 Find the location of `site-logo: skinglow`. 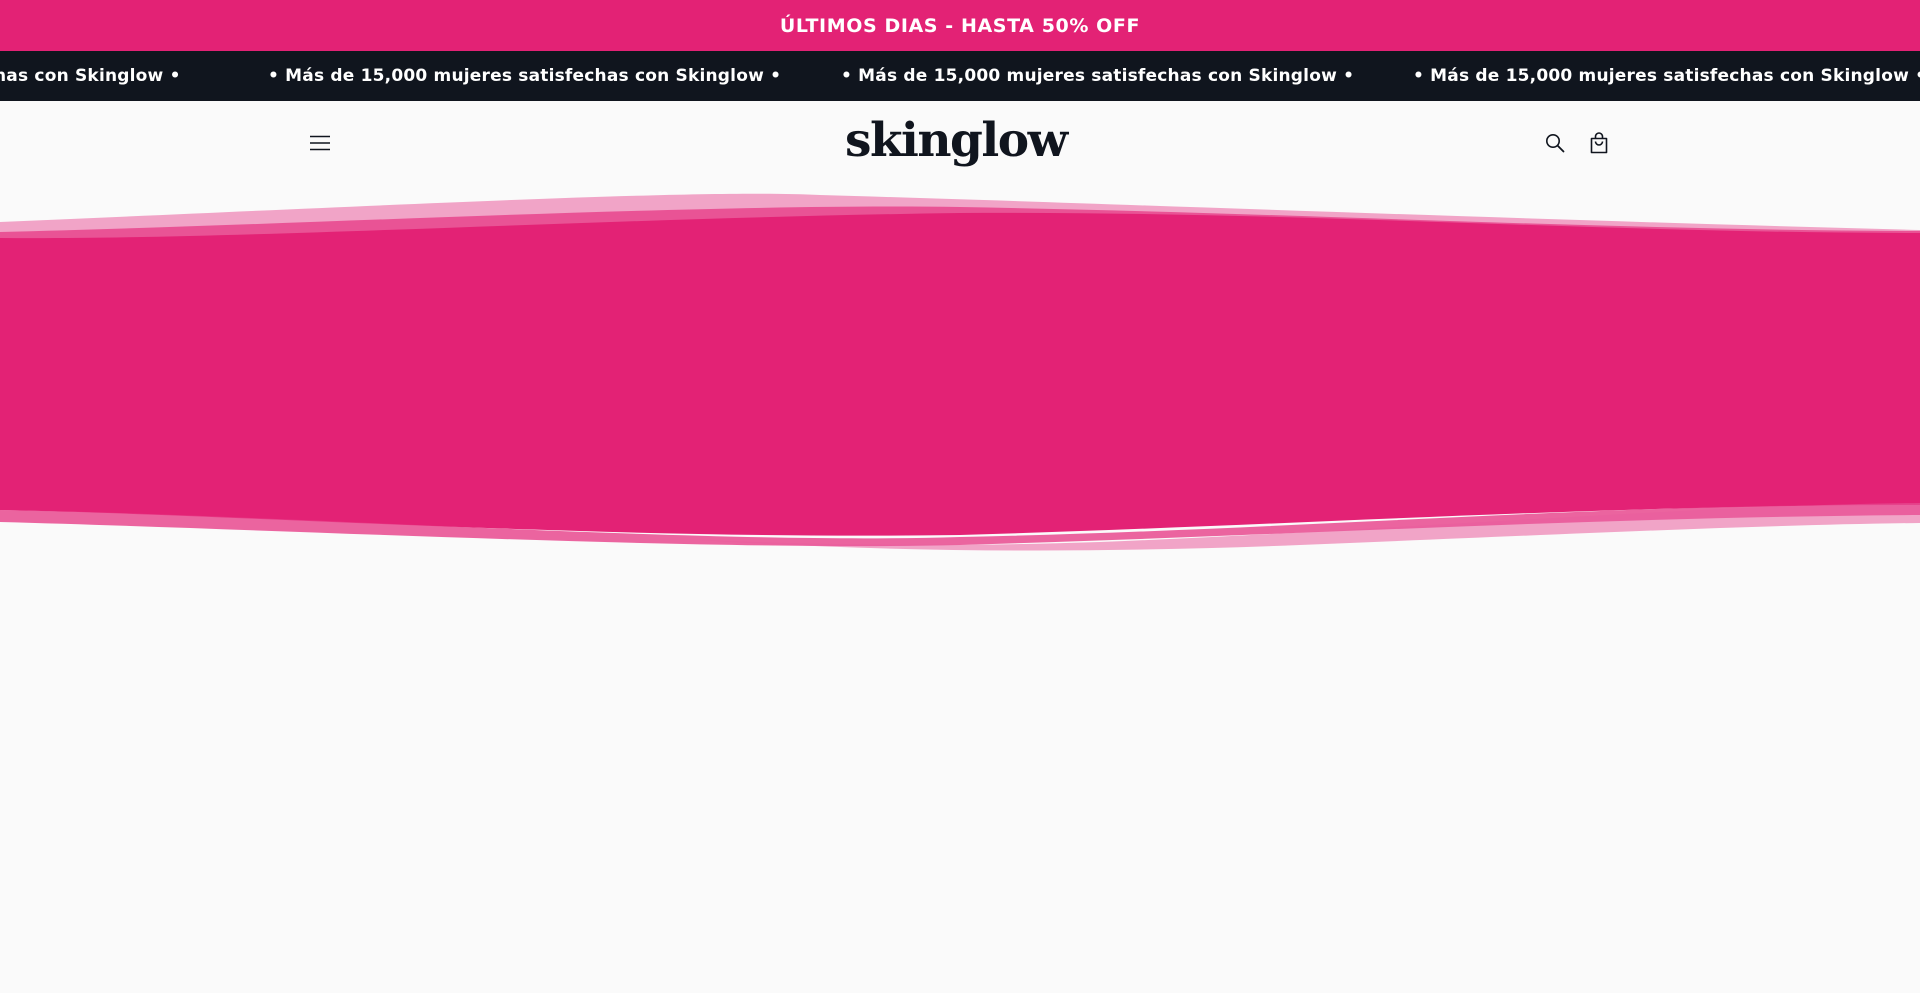

site-logo: skinglow is located at coordinates (956, 141).